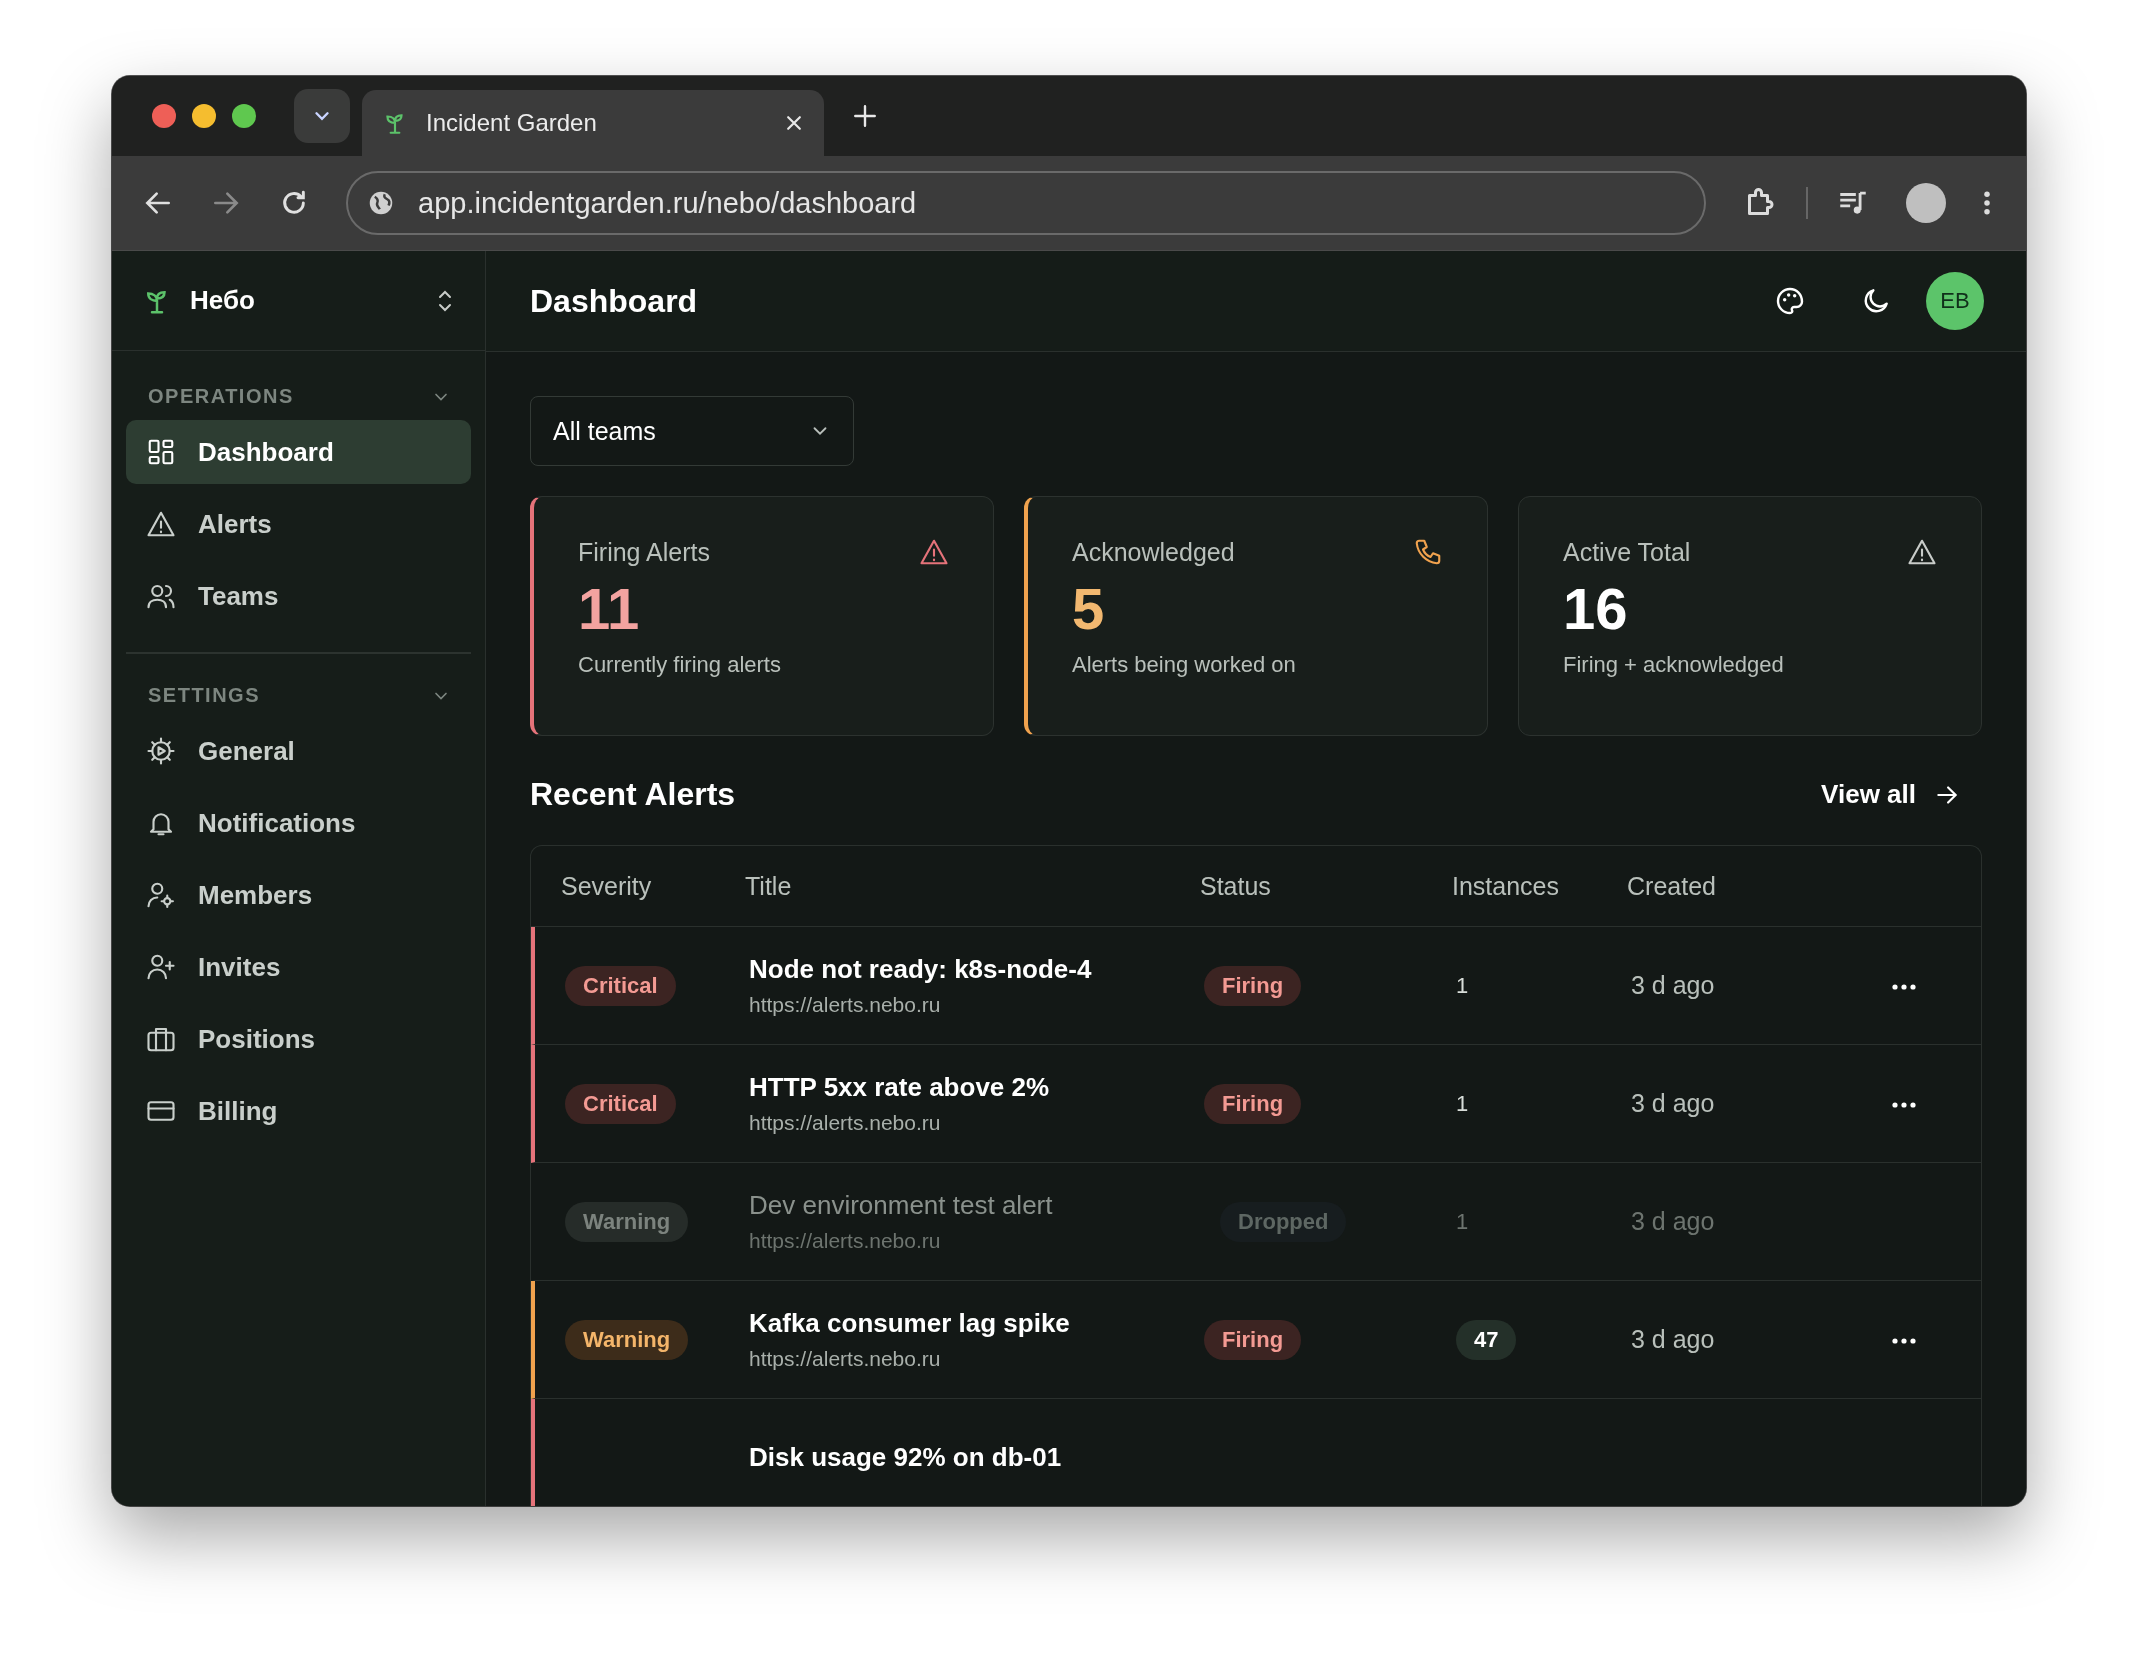 Image resolution: width=2138 pixels, height=1654 pixels. What do you see at coordinates (910, 1323) in the screenshot?
I see `alert-title: Kafka consumer lag spike` at bounding box center [910, 1323].